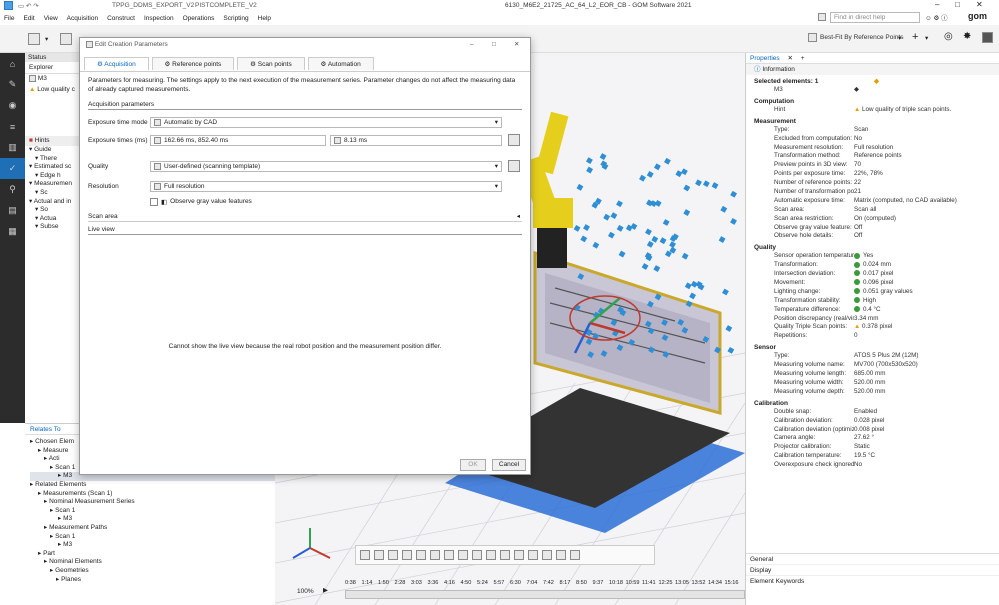 The width and height of the screenshot is (999, 605). I want to click on quality-select: User-defined (scanning template) ▾, so click(326, 166).